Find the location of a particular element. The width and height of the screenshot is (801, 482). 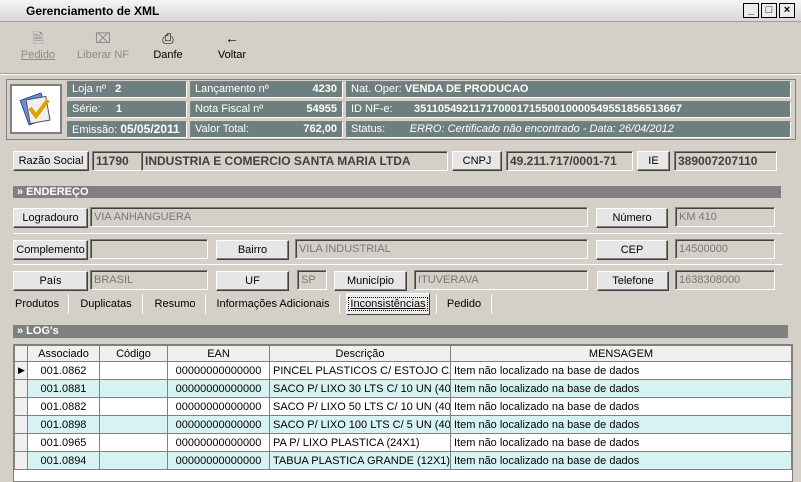

cep-button: CEP is located at coordinates (632, 250).